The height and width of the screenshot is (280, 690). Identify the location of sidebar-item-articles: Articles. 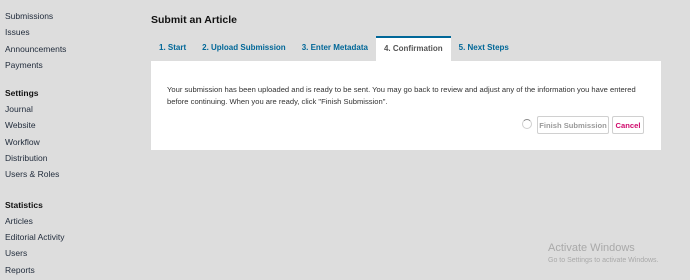
(70, 223).